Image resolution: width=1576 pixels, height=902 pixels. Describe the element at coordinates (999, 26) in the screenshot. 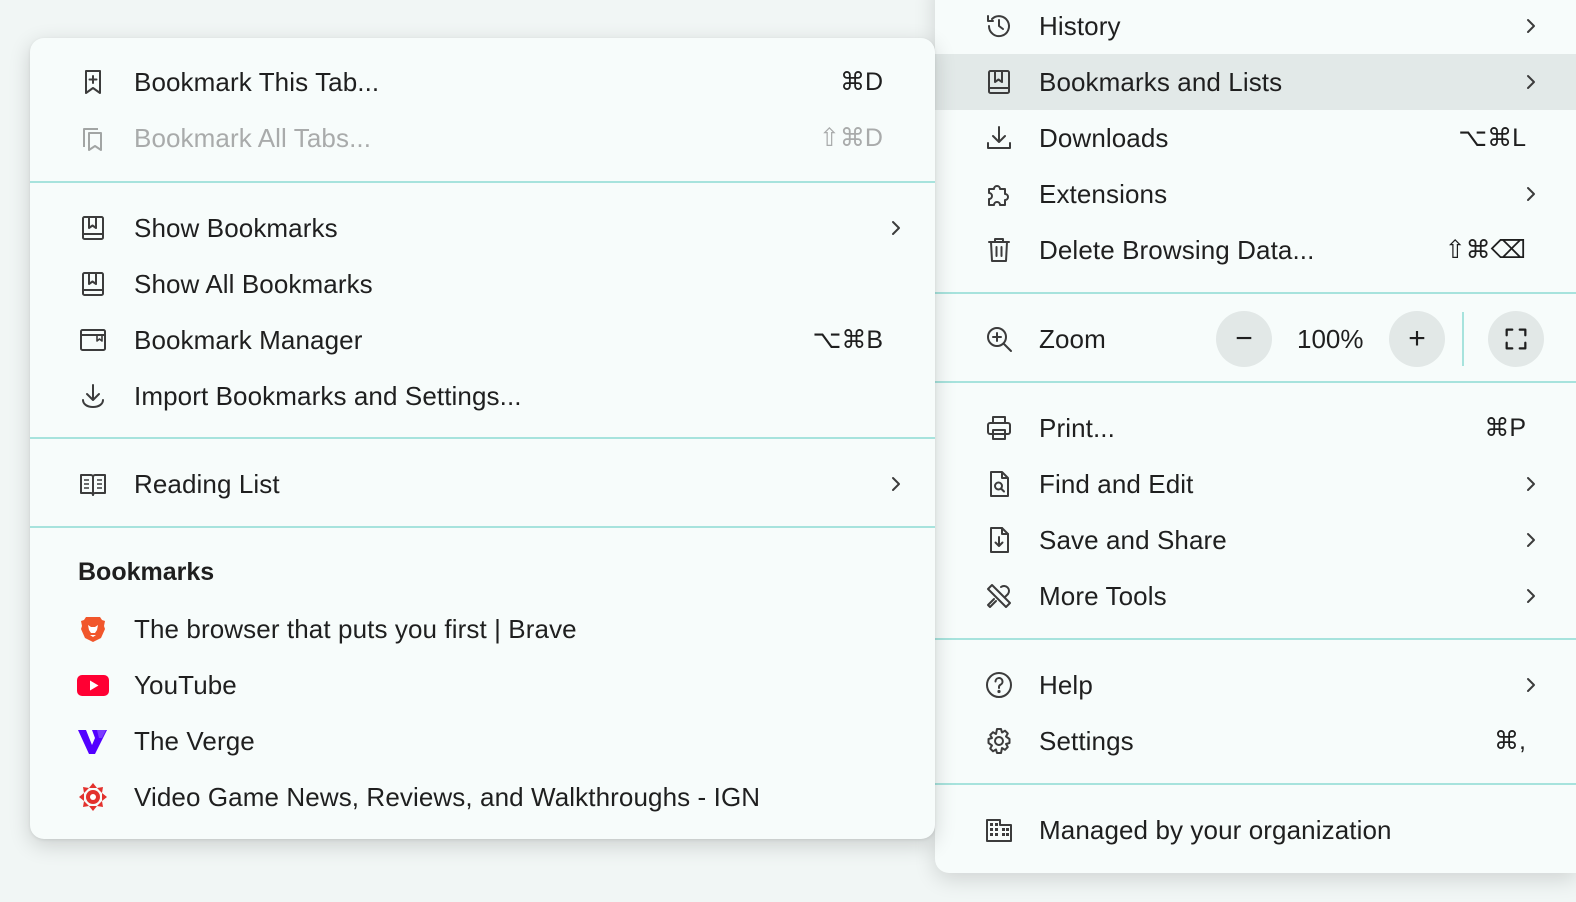

I see `history-clock-icon` at that location.